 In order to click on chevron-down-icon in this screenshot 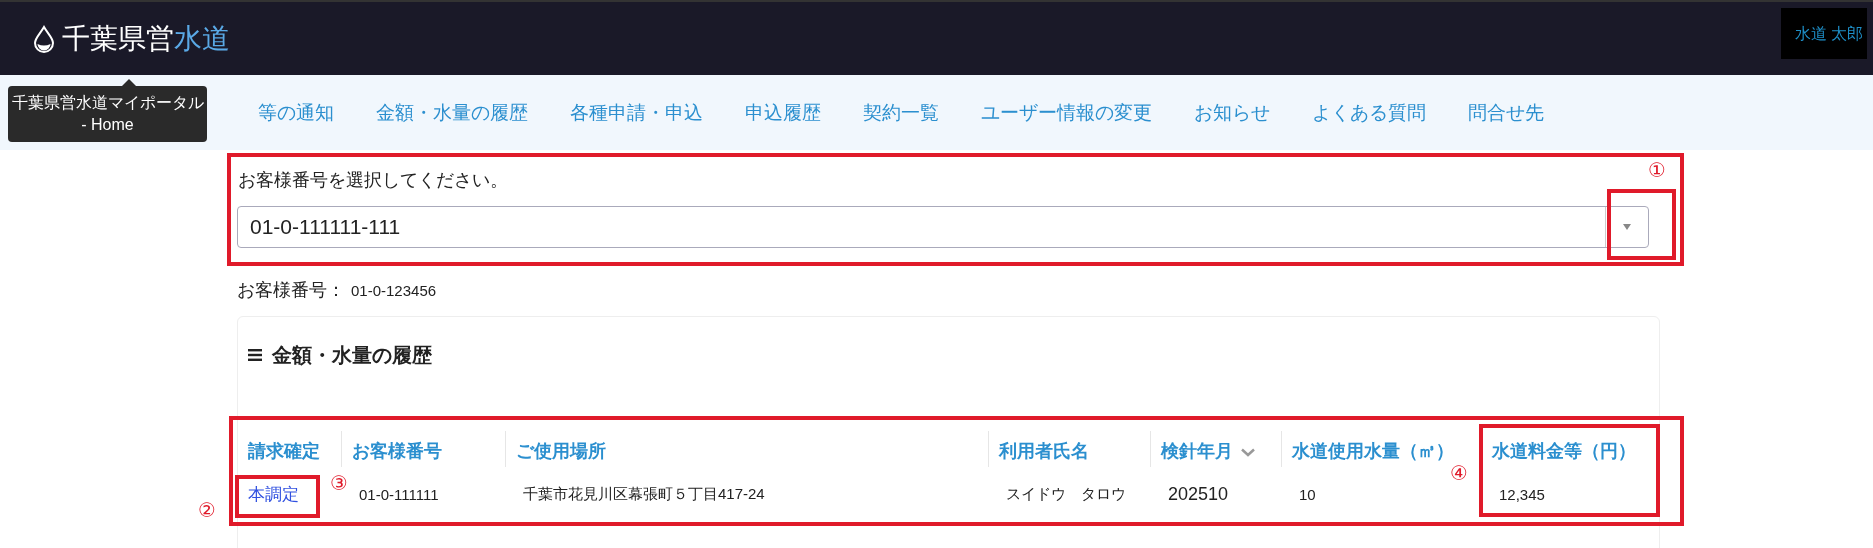, I will do `click(1247, 452)`.